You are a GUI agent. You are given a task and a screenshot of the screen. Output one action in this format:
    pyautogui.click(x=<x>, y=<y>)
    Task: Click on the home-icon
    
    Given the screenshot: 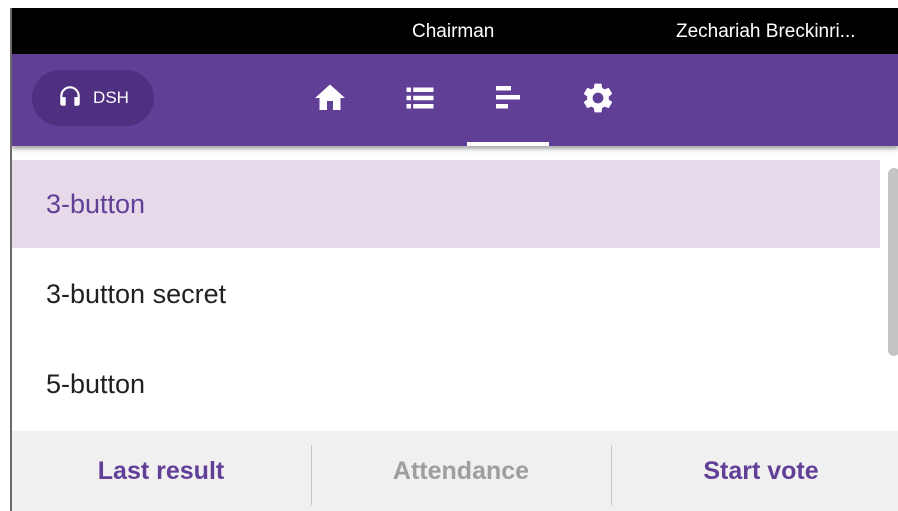 What is the action you would take?
    pyautogui.click(x=330, y=100)
    